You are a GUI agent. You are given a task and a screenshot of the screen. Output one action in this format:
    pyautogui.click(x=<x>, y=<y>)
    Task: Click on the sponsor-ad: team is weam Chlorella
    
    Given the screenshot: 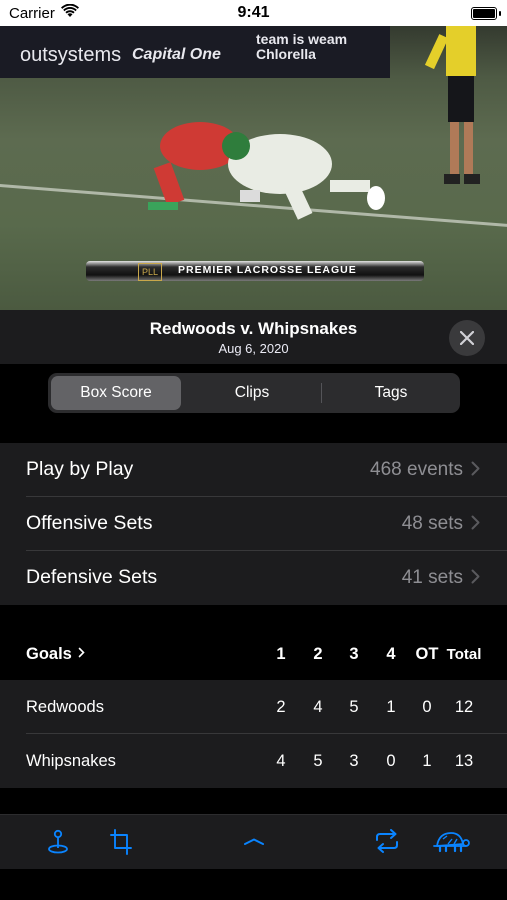 What is the action you would take?
    pyautogui.click(x=302, y=46)
    